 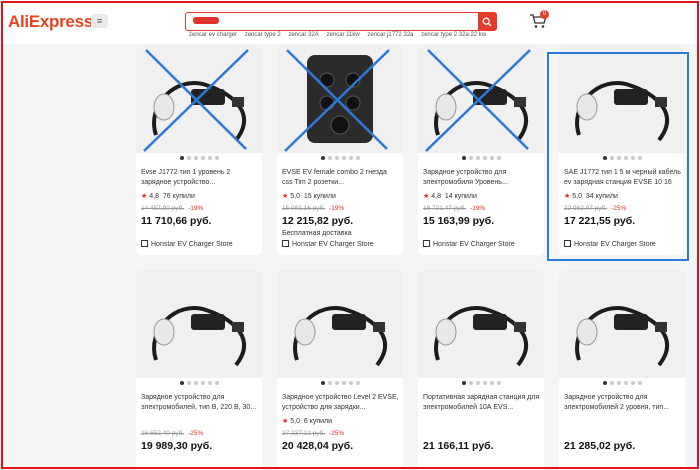 I want to click on product-price: 19 989,30 руб., so click(x=177, y=446).